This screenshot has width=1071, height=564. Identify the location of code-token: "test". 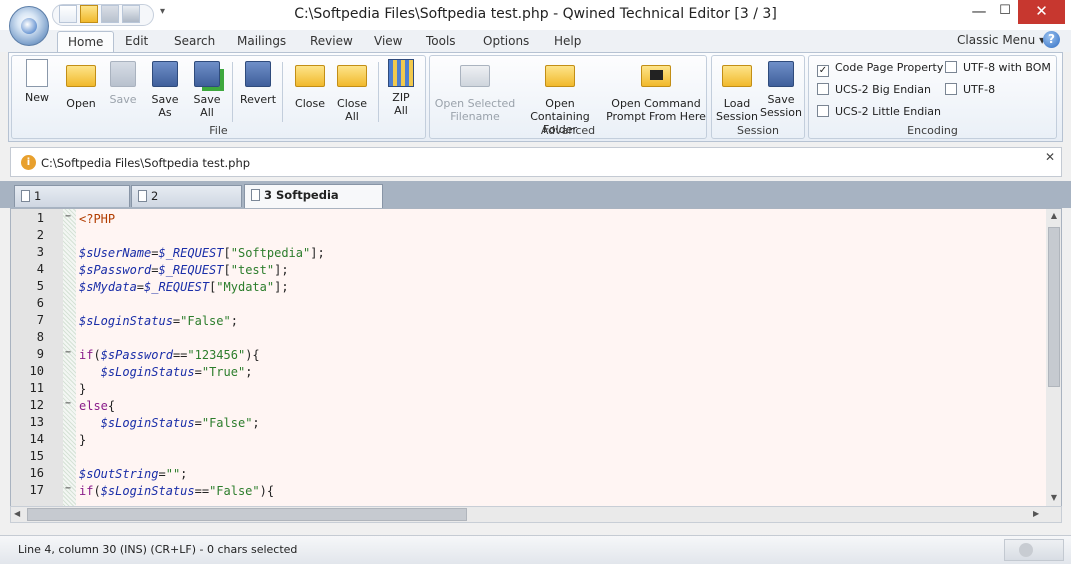
(252, 270).